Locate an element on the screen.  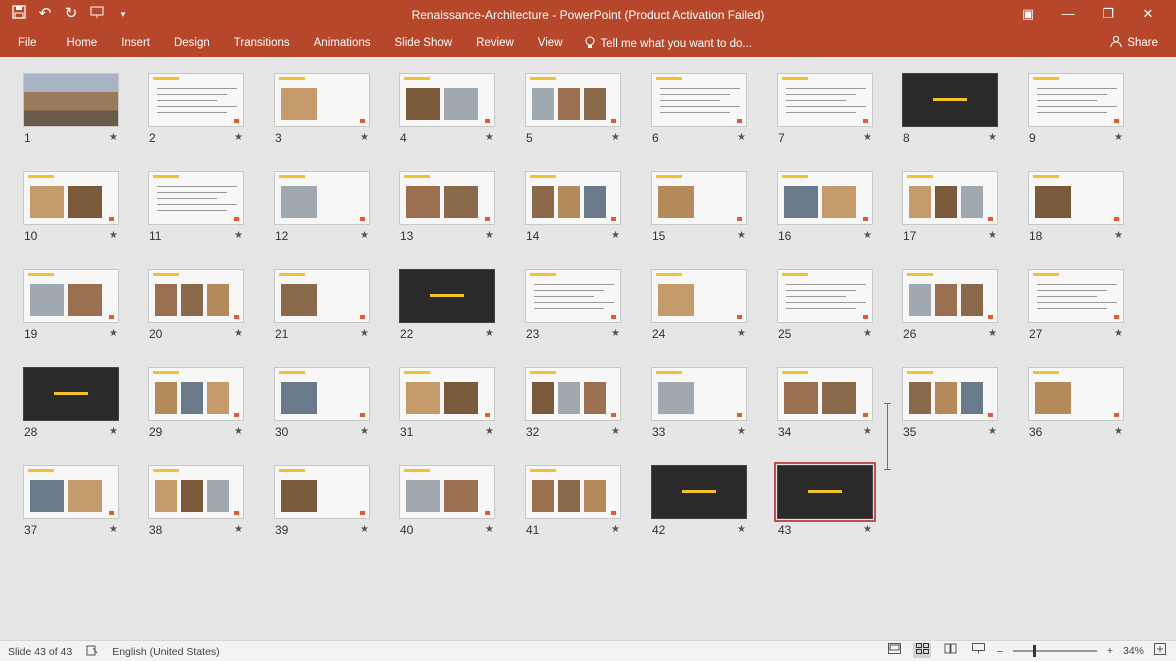
language: English (United States) is located at coordinates (165, 652).